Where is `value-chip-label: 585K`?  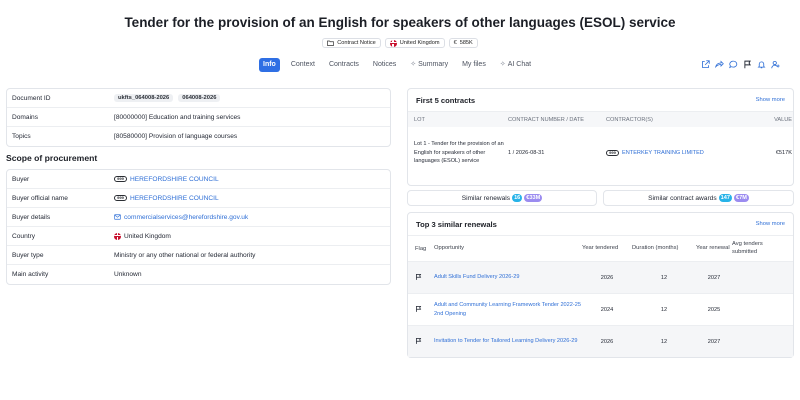 value-chip-label: 585K is located at coordinates (466, 43).